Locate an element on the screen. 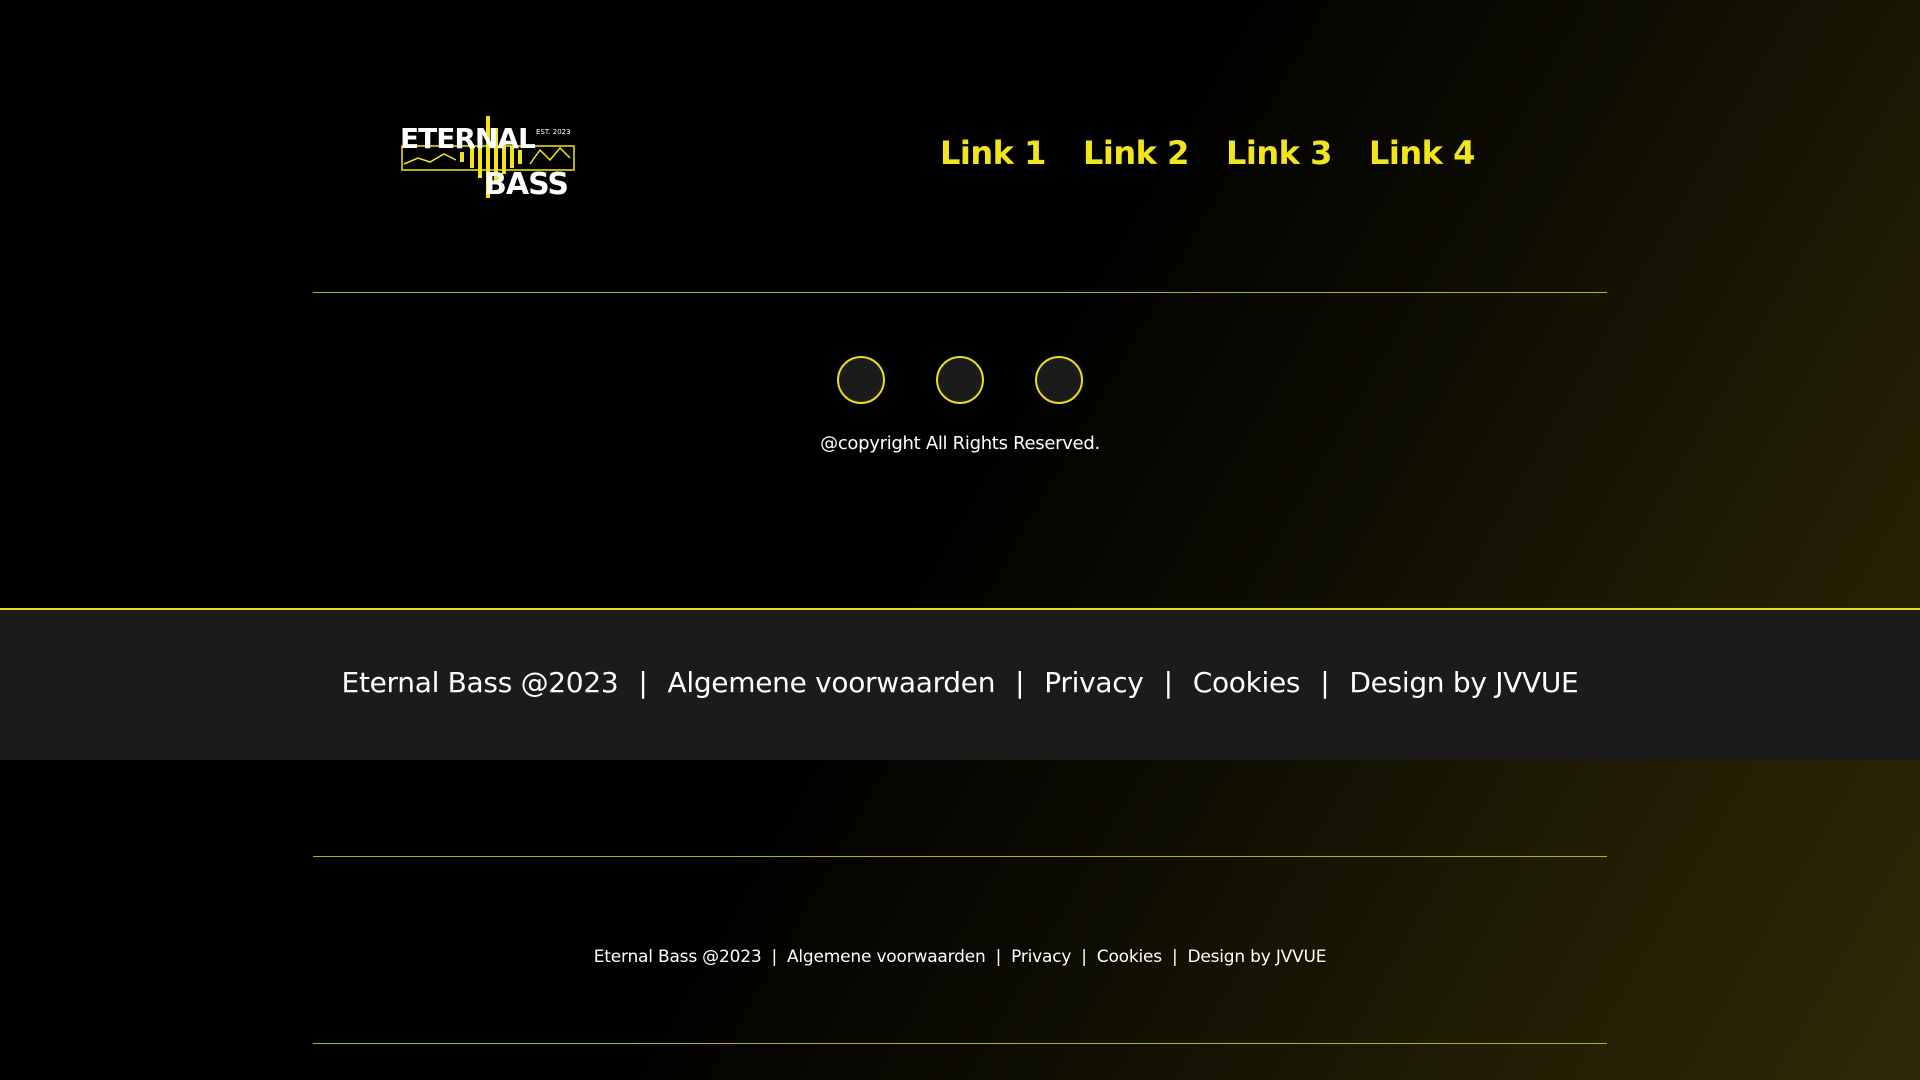 This screenshot has height=1080, width=1920. nav-link-4: Link 4 is located at coordinates (1422, 153).